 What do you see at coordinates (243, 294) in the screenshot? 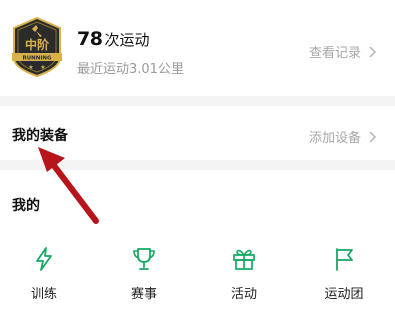
I see `shortcut-activities-label: 活动` at bounding box center [243, 294].